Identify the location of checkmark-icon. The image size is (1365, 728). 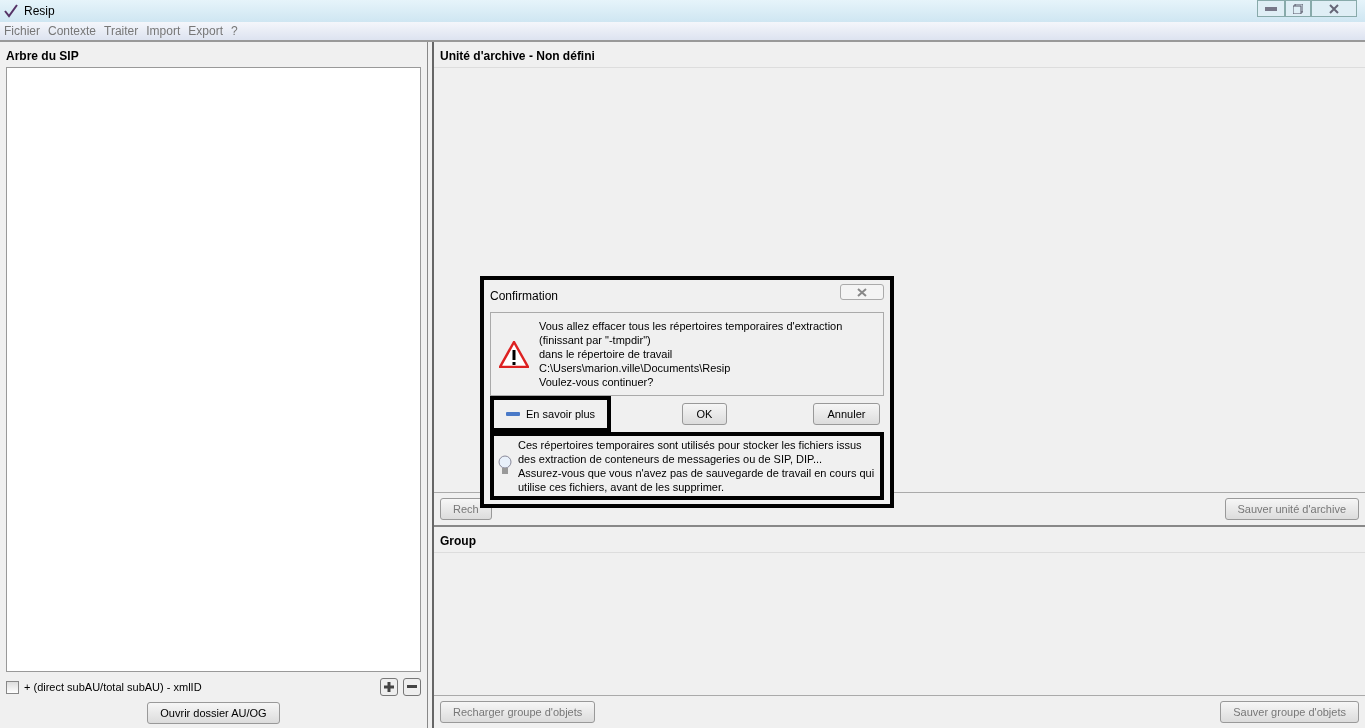
(11, 11).